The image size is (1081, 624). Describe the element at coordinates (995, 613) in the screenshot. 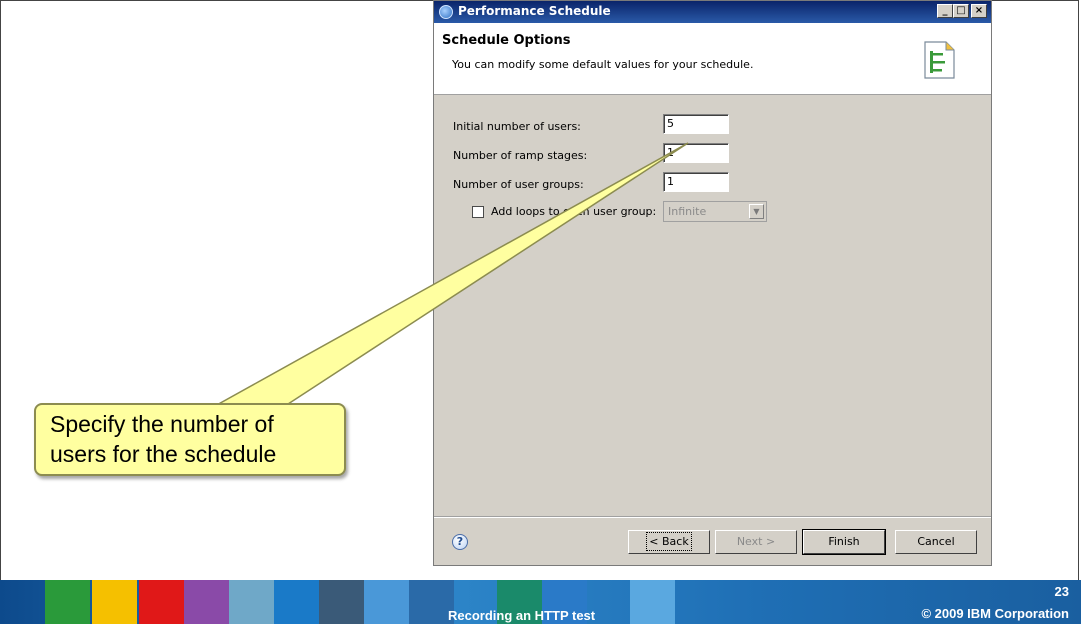

I see `copyright: © 2009 IBM Corporation` at that location.